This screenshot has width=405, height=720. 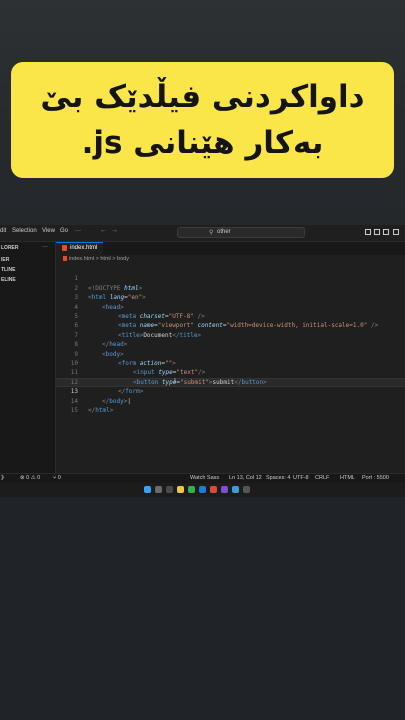 I want to click on menu-selection: Selection, so click(x=24, y=231).